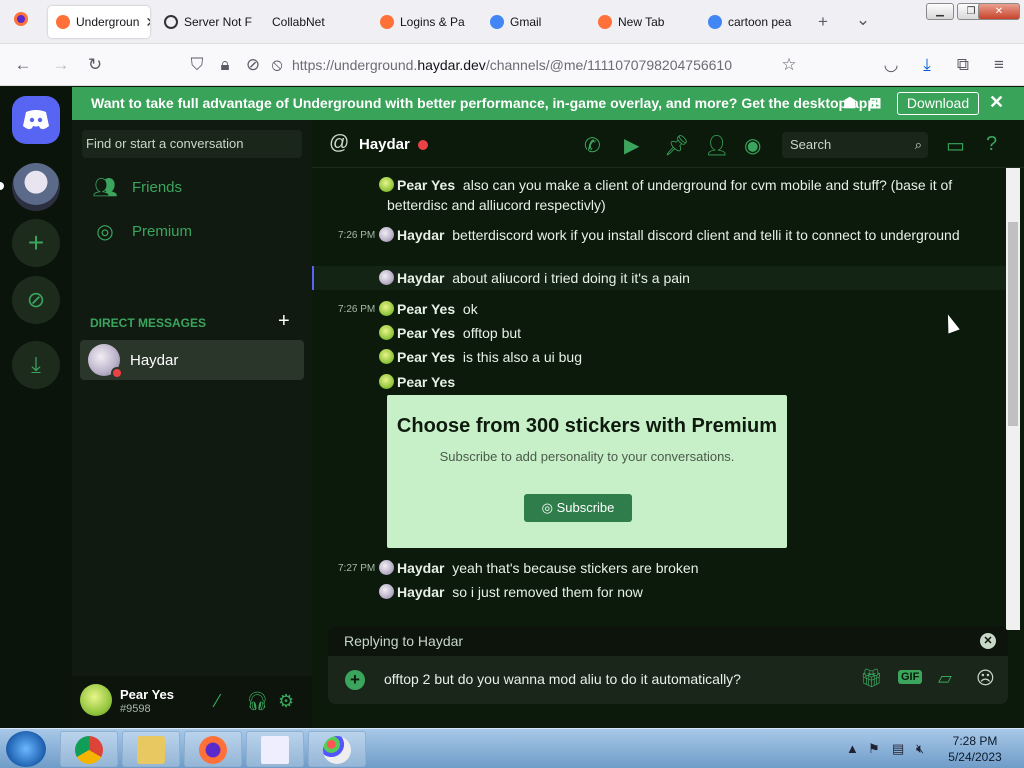 This screenshot has height=768, width=1024. I want to click on user-panel: Pear Yes #9598 ⁄ 🎧︎ ⚙, so click(192, 702).